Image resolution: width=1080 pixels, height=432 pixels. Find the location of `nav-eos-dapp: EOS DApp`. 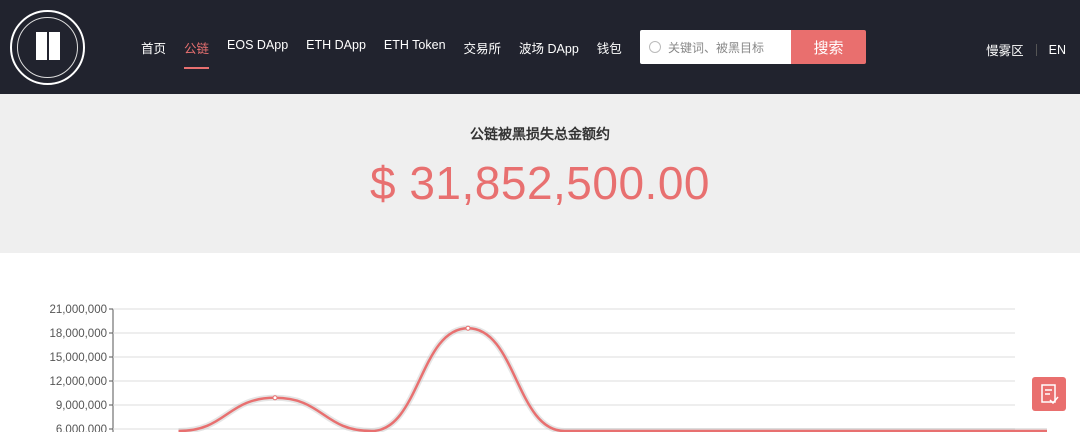

nav-eos-dapp: EOS DApp is located at coordinates (257, 47).